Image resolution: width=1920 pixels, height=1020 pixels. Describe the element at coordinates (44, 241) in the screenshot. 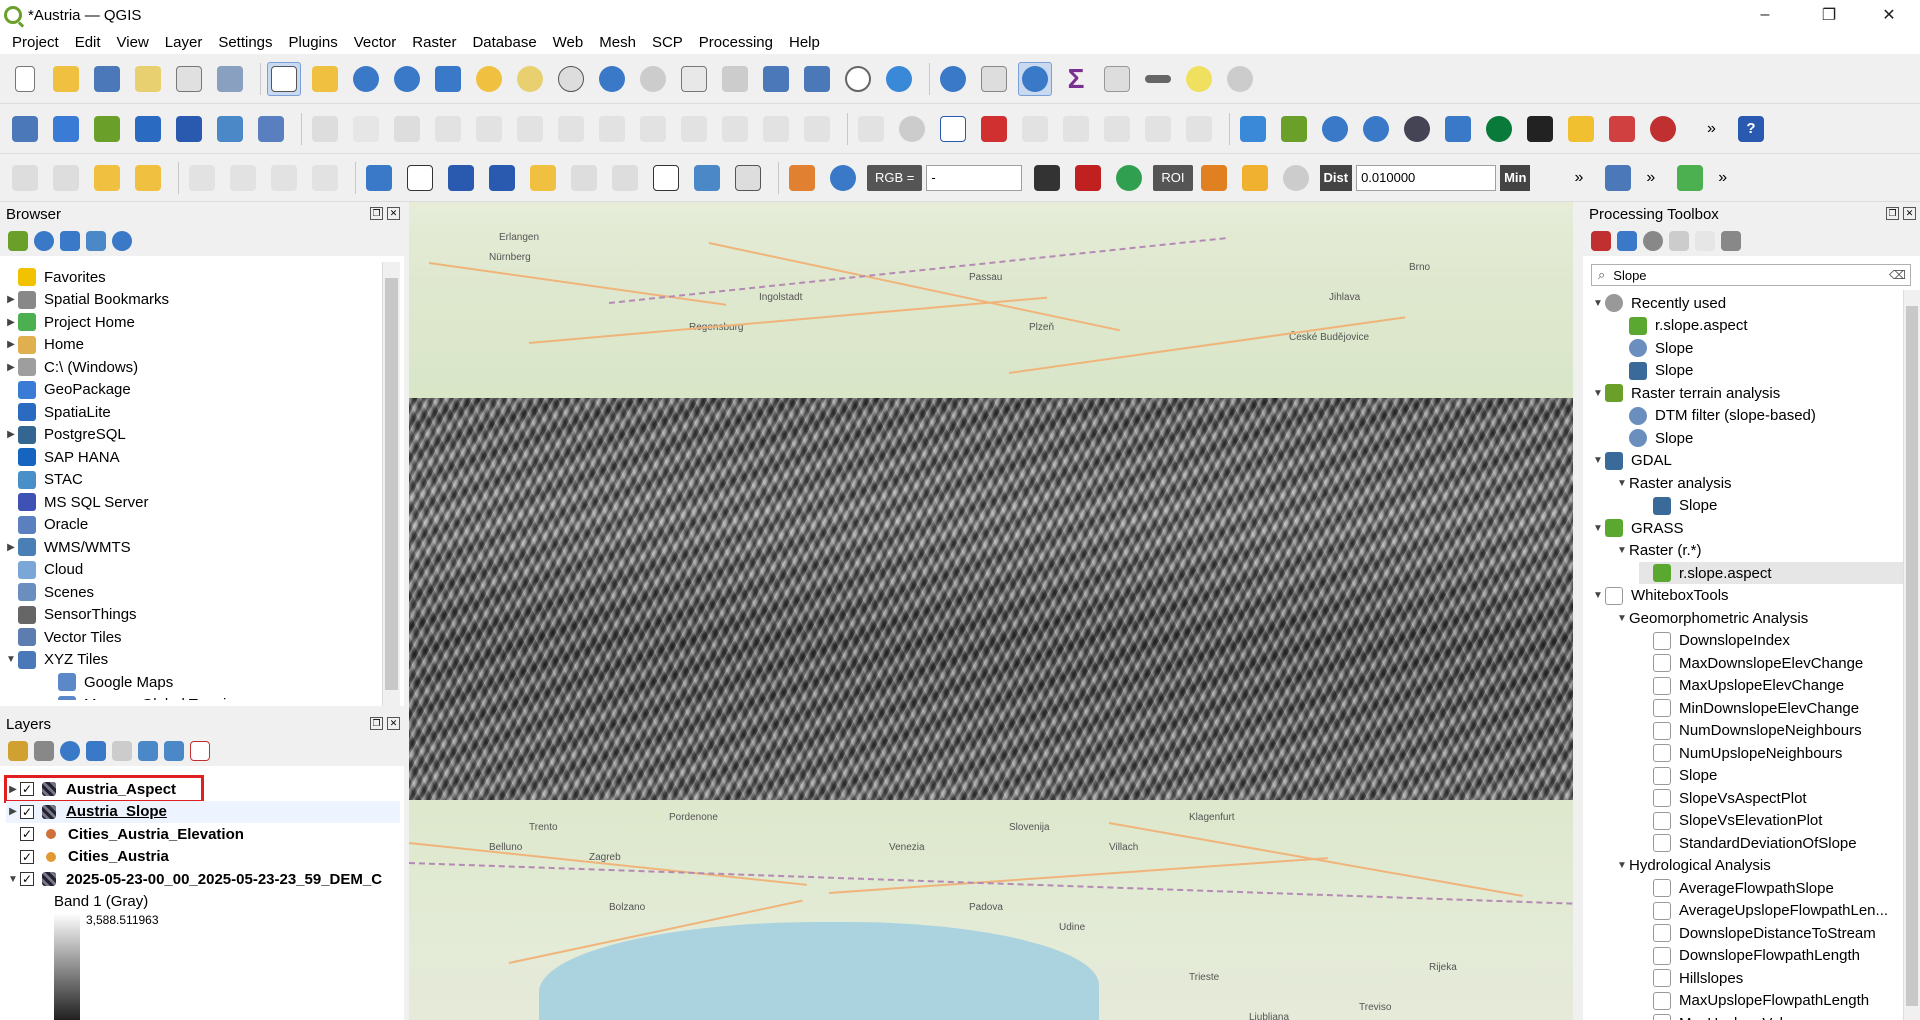

I see `refresh-icon` at that location.